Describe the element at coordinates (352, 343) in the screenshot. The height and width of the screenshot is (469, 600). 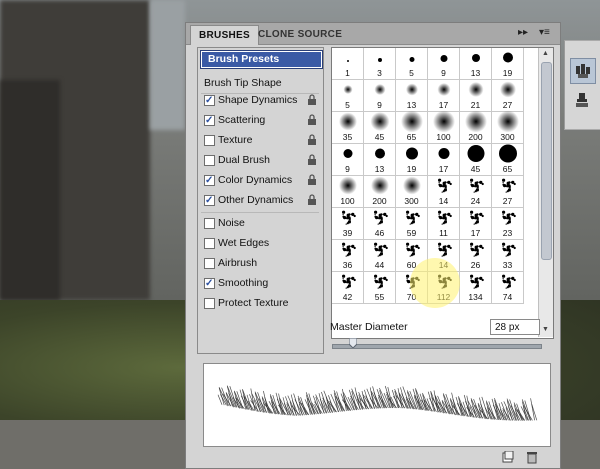
I see `slider-knob-icon` at that location.